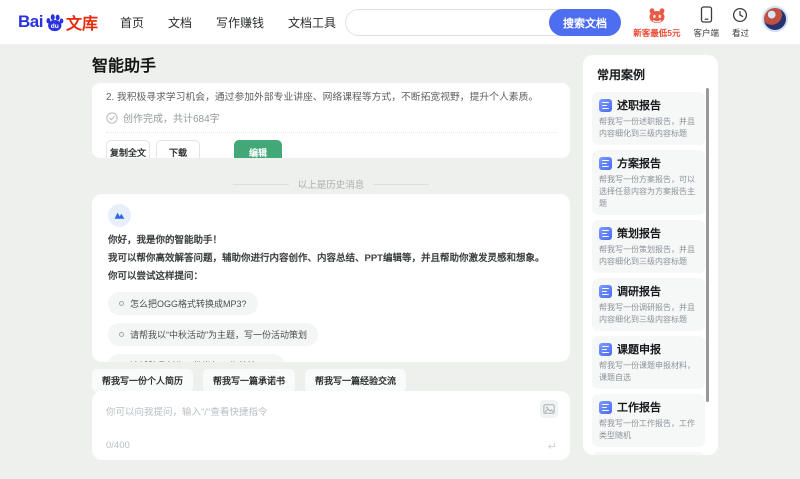 The height and width of the screenshot is (479, 800). I want to click on case-desc: 帮我写一份课题申报材料，课题自选, so click(647, 371).